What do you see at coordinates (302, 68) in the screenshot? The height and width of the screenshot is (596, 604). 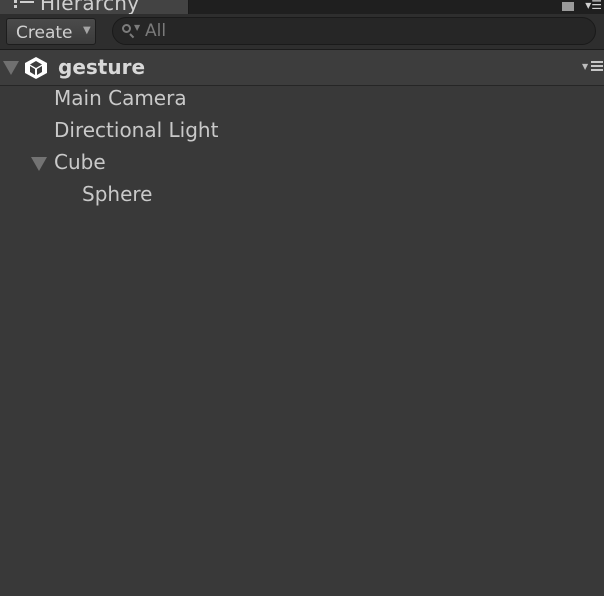 I see `scene-row: gesture ▼` at bounding box center [302, 68].